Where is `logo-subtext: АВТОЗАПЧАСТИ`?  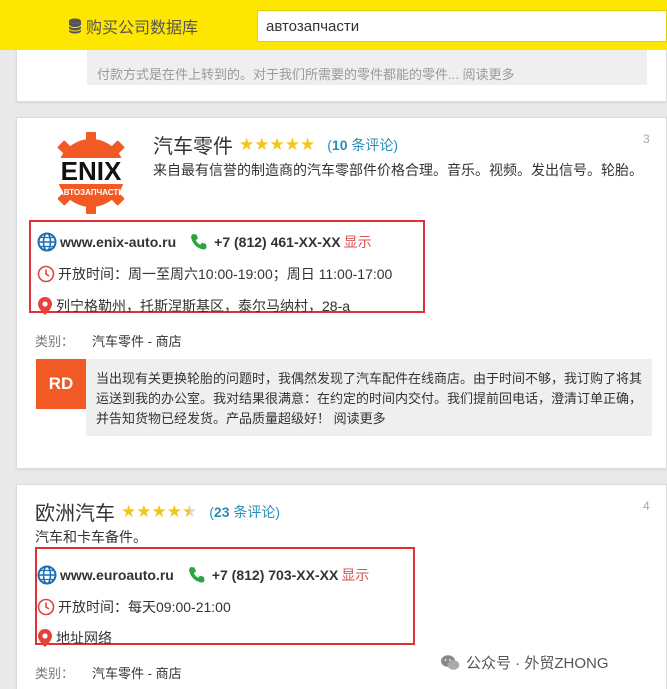
logo-subtext: АВТОЗАПЧАСТИ is located at coordinates (91, 192).